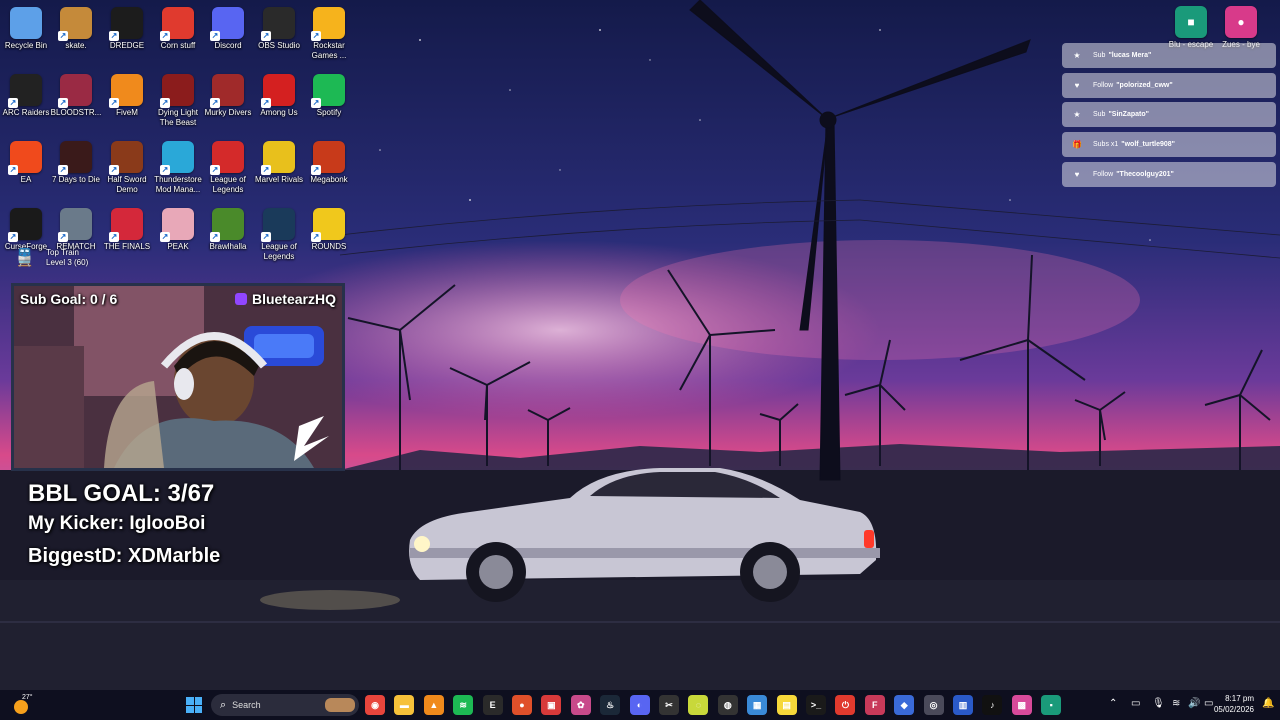 The width and height of the screenshot is (1280, 720). I want to click on desktop-icon: ↗ Among Us, so click(279, 94).